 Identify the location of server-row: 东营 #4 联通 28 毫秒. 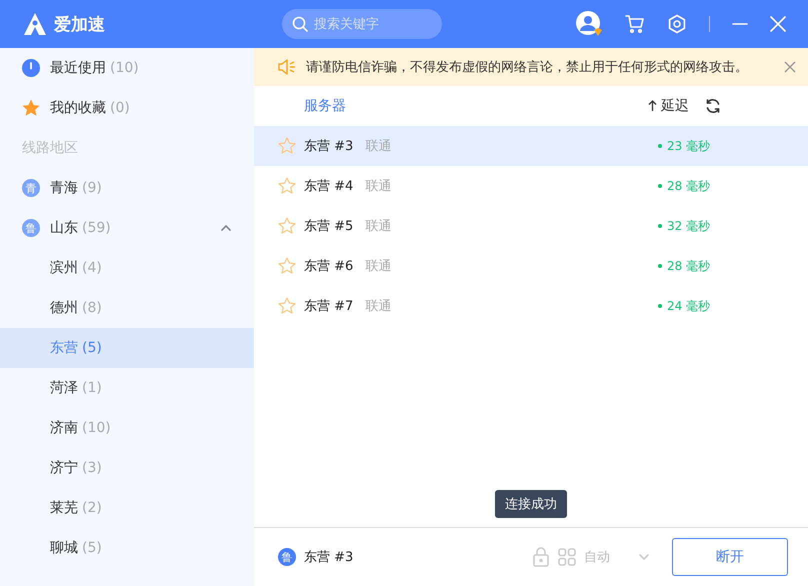
(531, 186).